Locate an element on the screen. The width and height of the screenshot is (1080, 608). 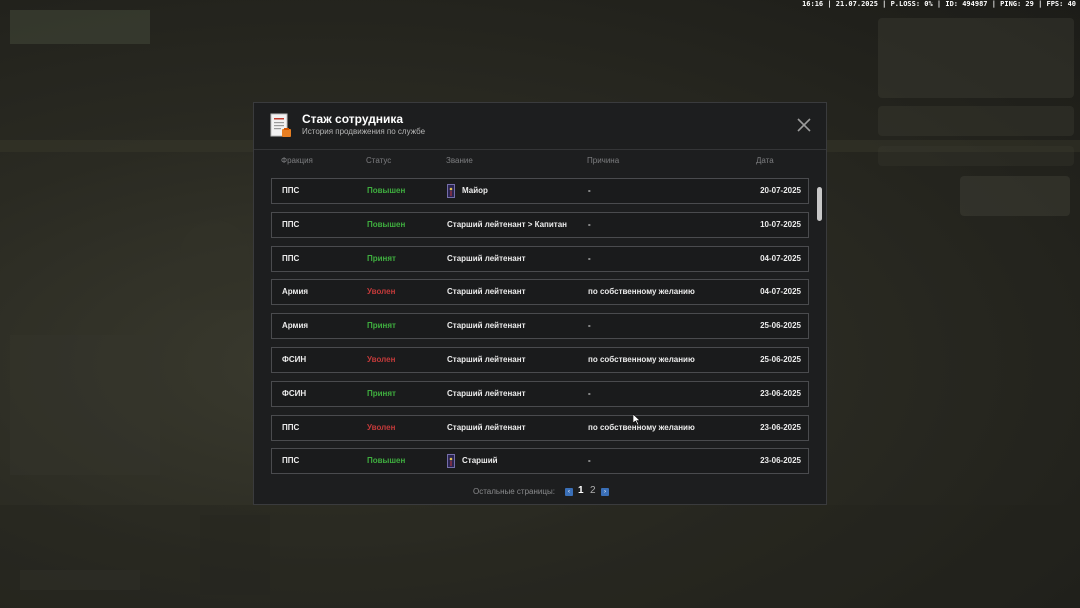
row-rank: Майор is located at coordinates (467, 191).